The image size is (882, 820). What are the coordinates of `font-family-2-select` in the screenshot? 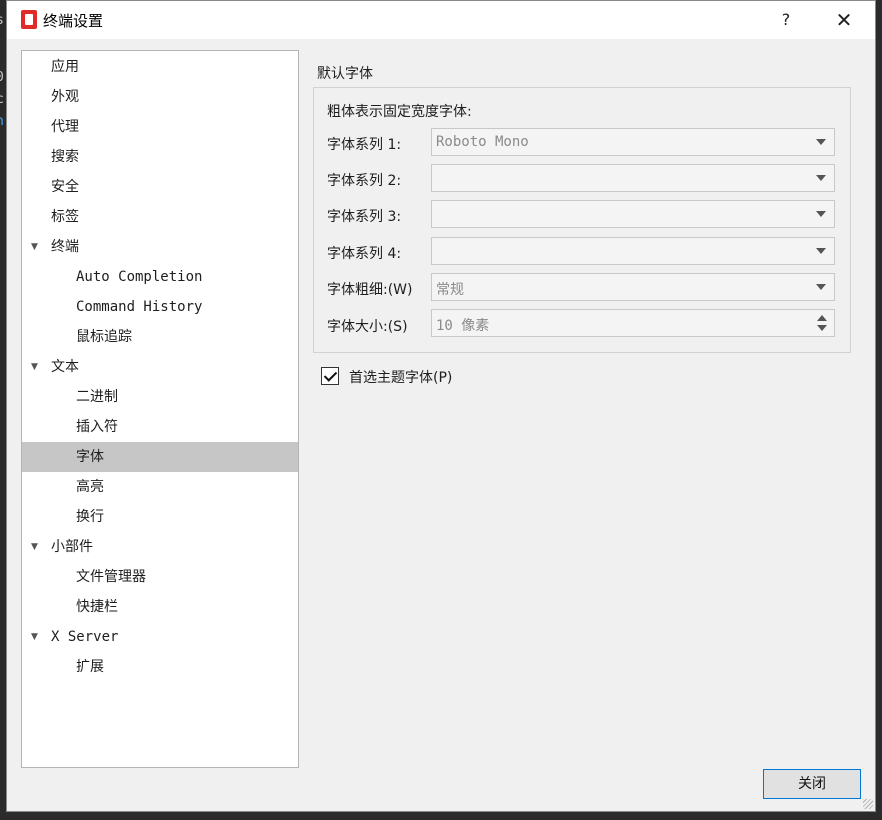 It's located at (633, 178).